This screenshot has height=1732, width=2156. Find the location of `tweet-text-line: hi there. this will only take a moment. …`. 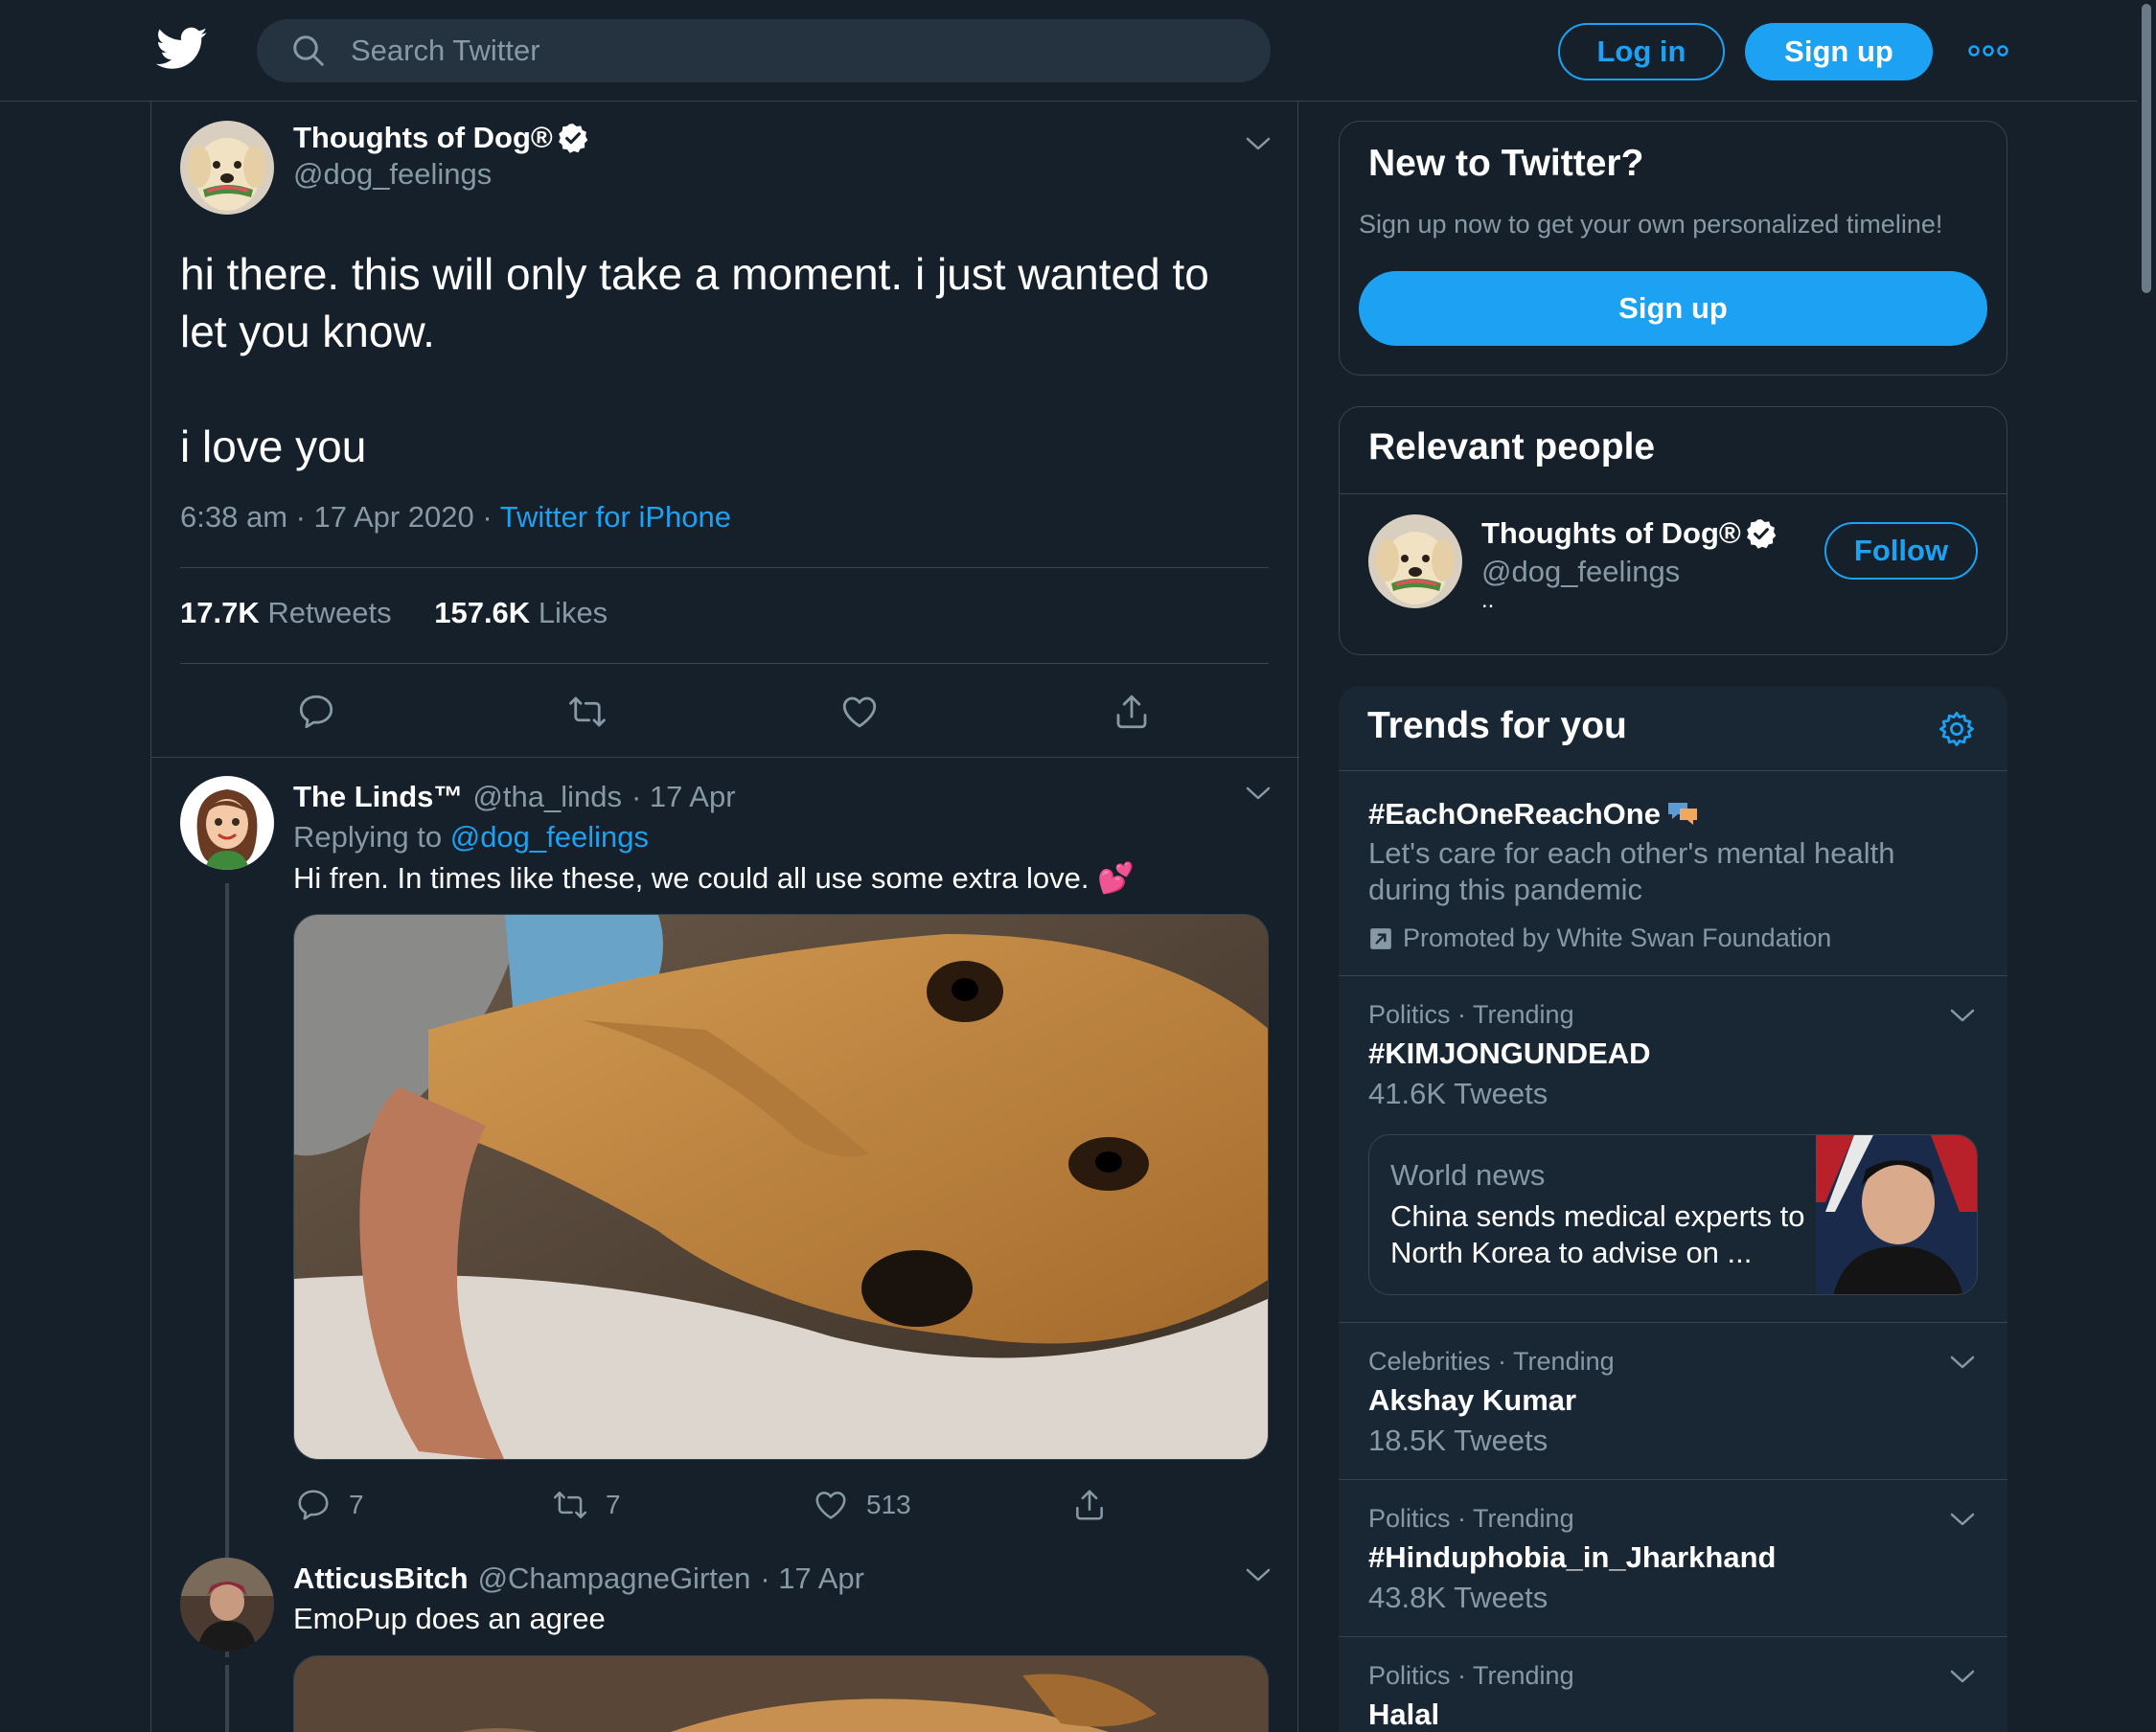

tweet-text-line: hi there. this will only take a moment. … is located at coordinates (694, 302).